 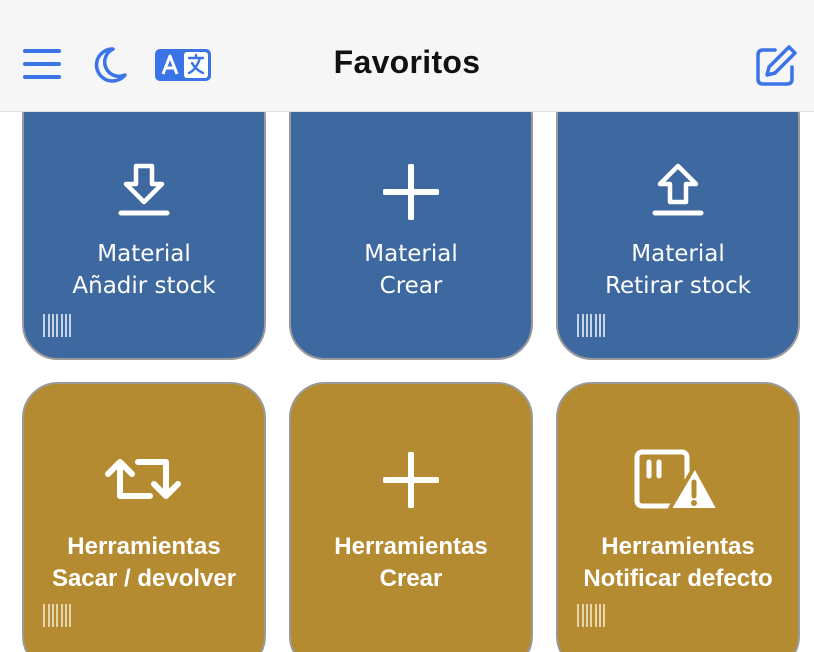 I want to click on download-icon, so click(x=144, y=190).